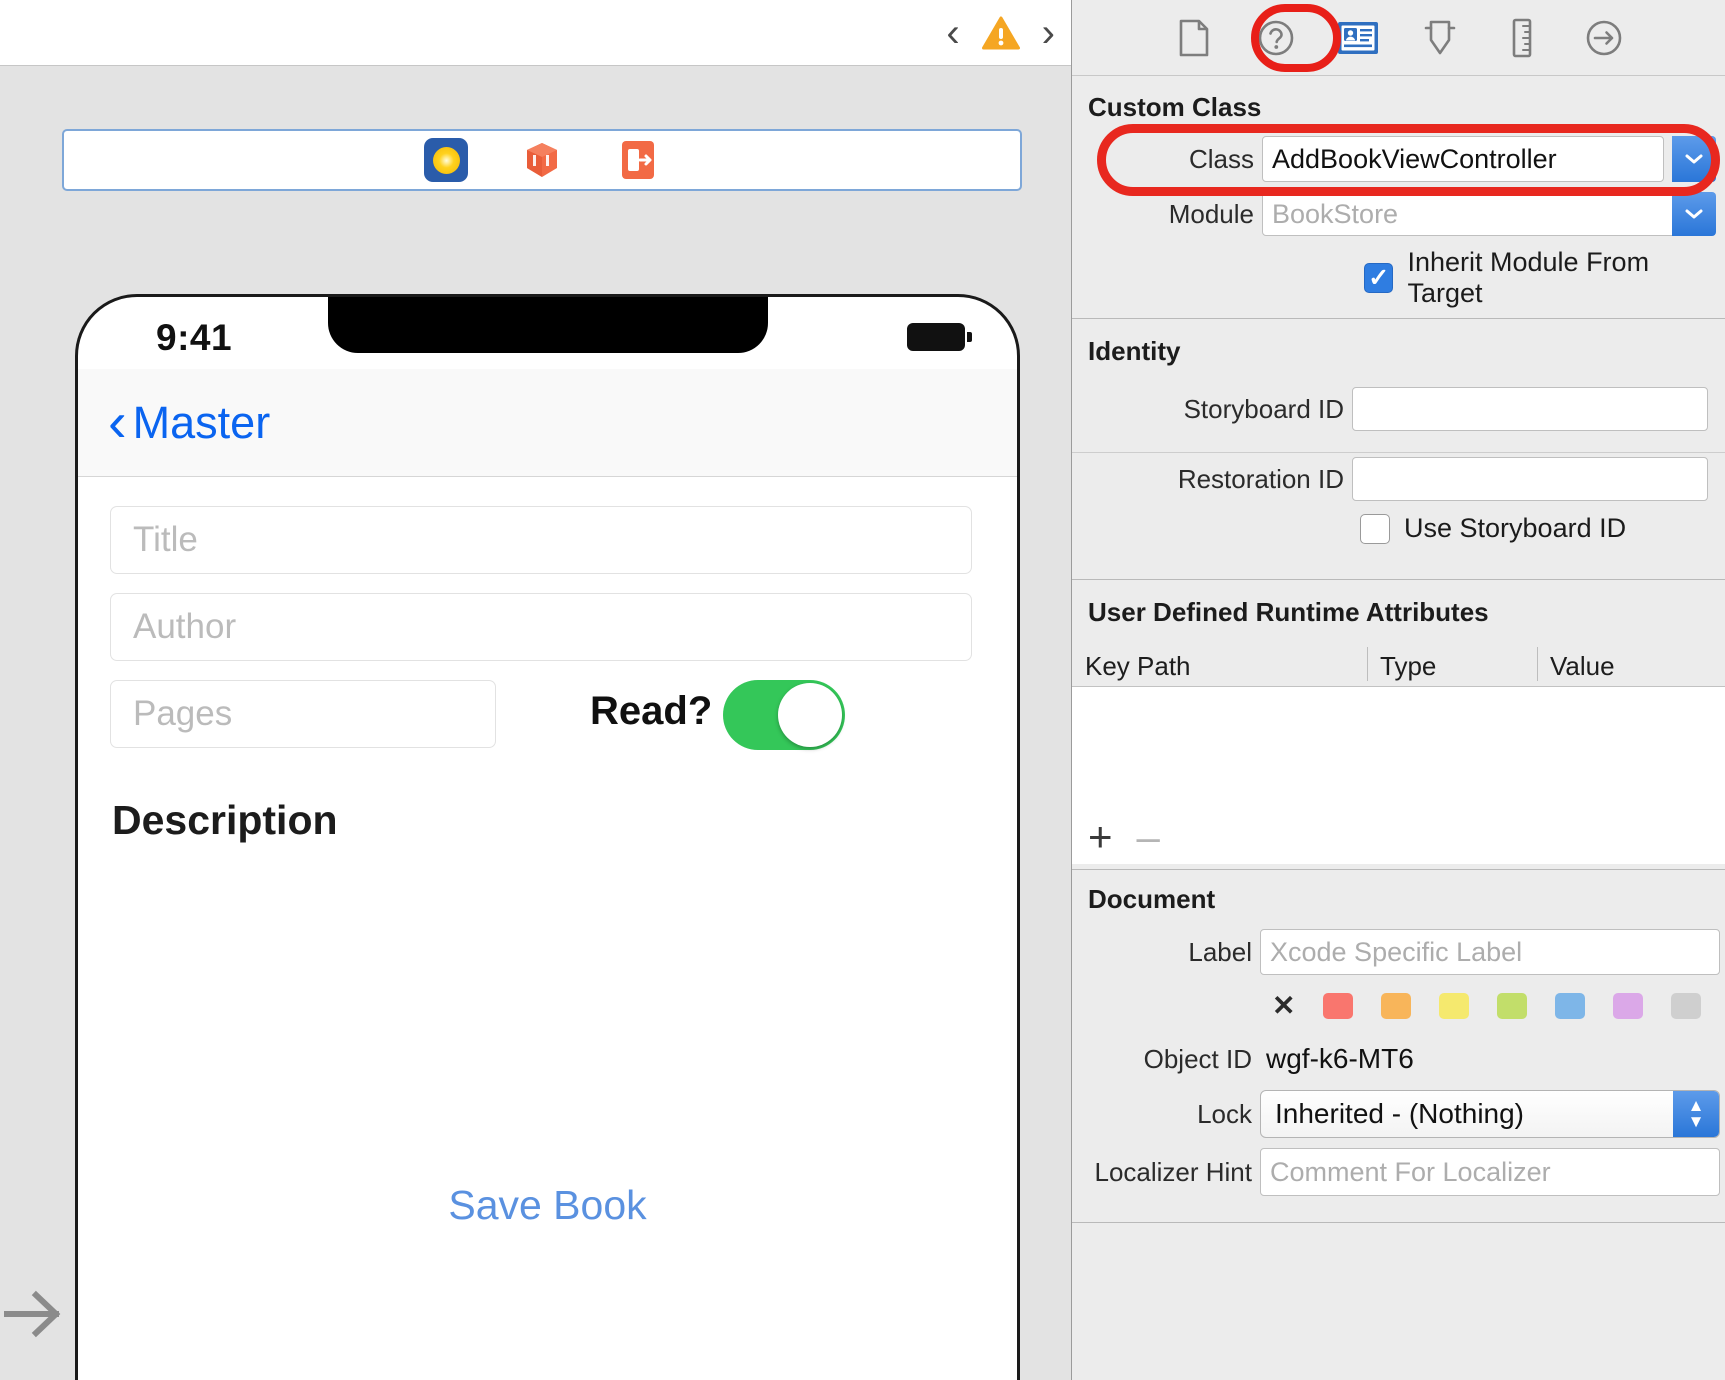 This screenshot has height=1380, width=1725. What do you see at coordinates (1211, 213) in the screenshot?
I see `module-label: Module` at bounding box center [1211, 213].